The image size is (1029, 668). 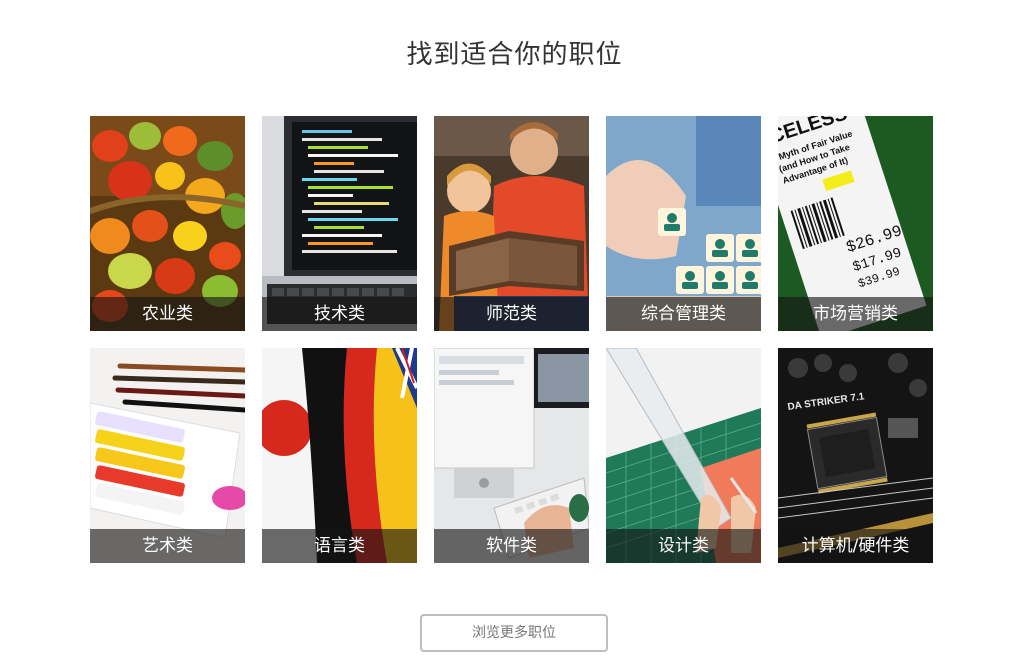 What do you see at coordinates (339, 314) in the screenshot?
I see `category-label: 技术类` at bounding box center [339, 314].